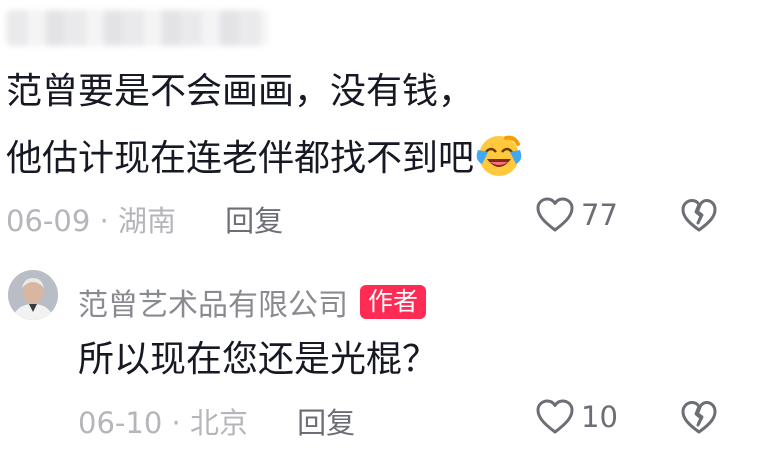  I want to click on like-button: 10, so click(576, 417).